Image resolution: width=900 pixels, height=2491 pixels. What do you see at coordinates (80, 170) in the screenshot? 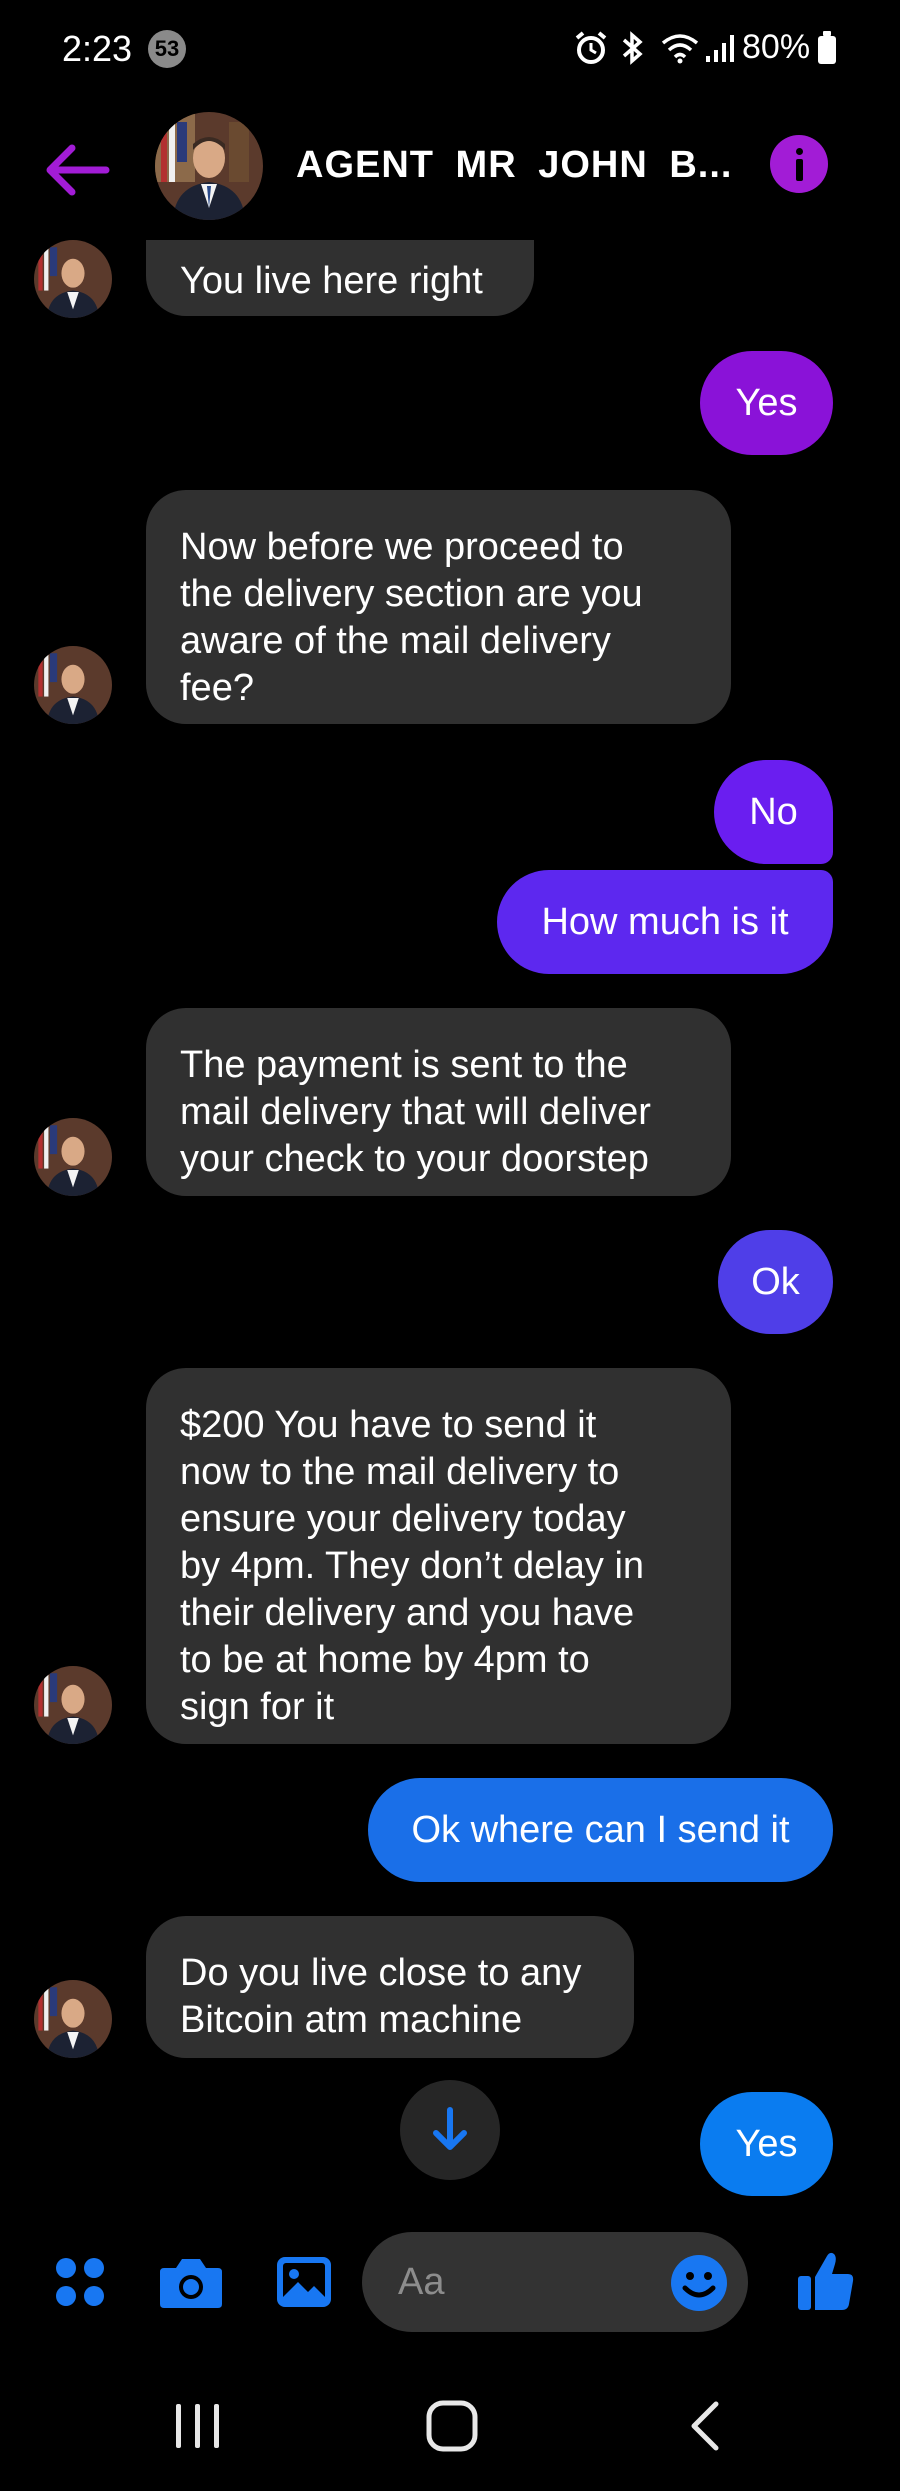
I see `back-arrow-icon` at bounding box center [80, 170].